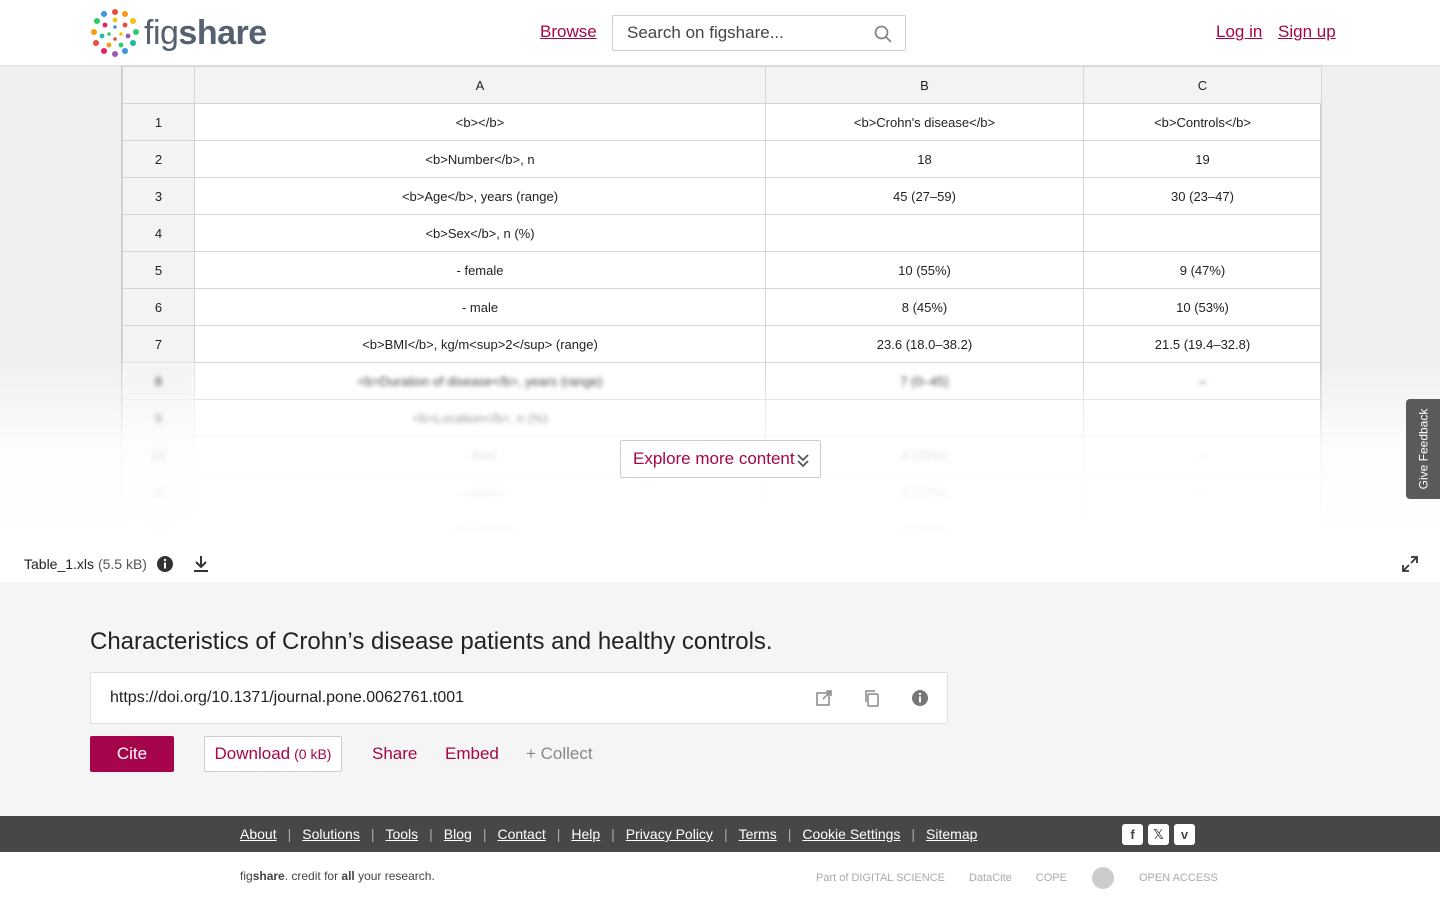  I want to click on cell-b: 9 (50%), so click(924, 528).